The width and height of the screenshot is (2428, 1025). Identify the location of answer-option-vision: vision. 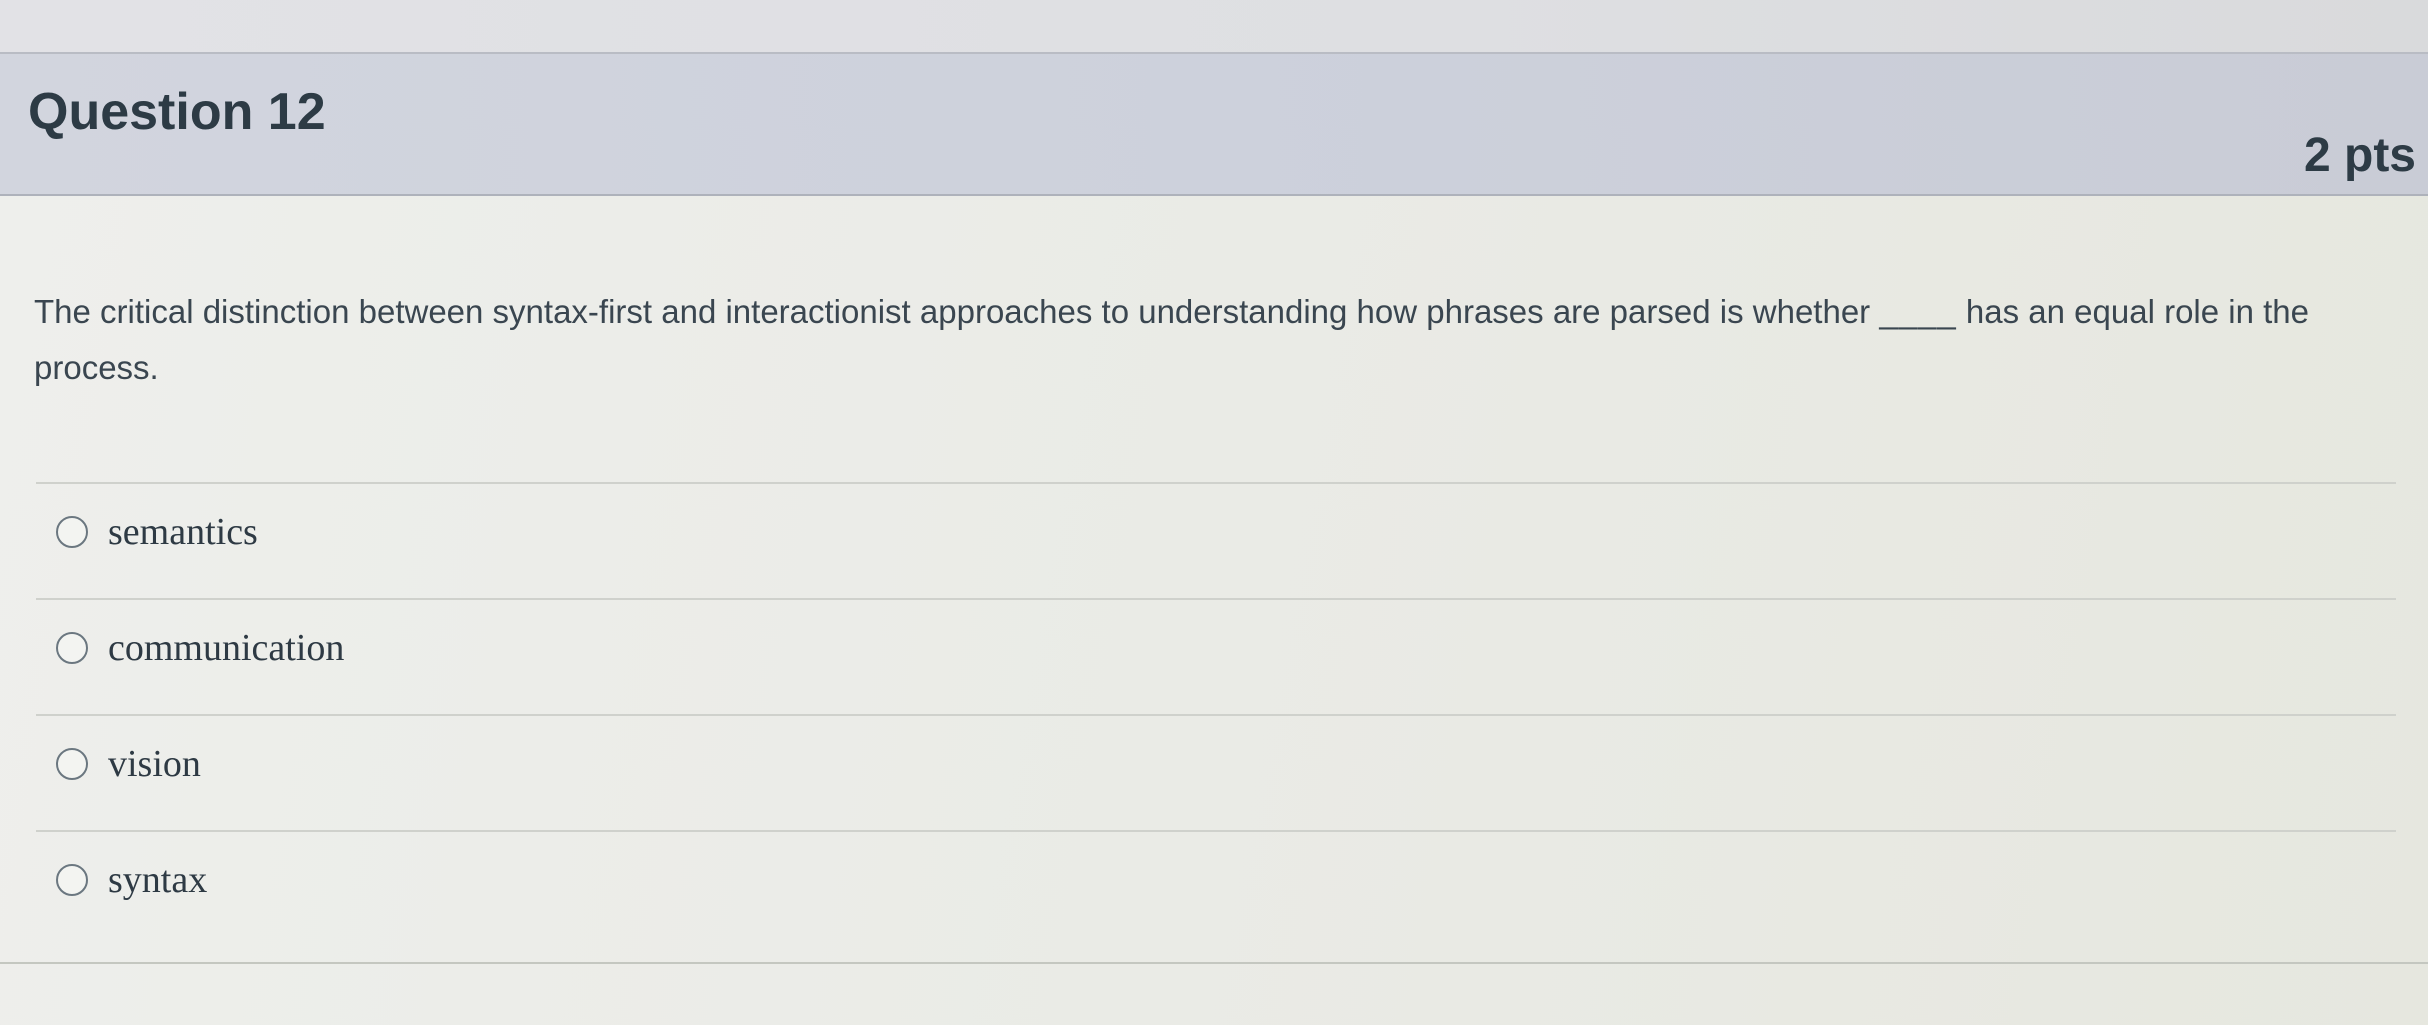
(128, 764).